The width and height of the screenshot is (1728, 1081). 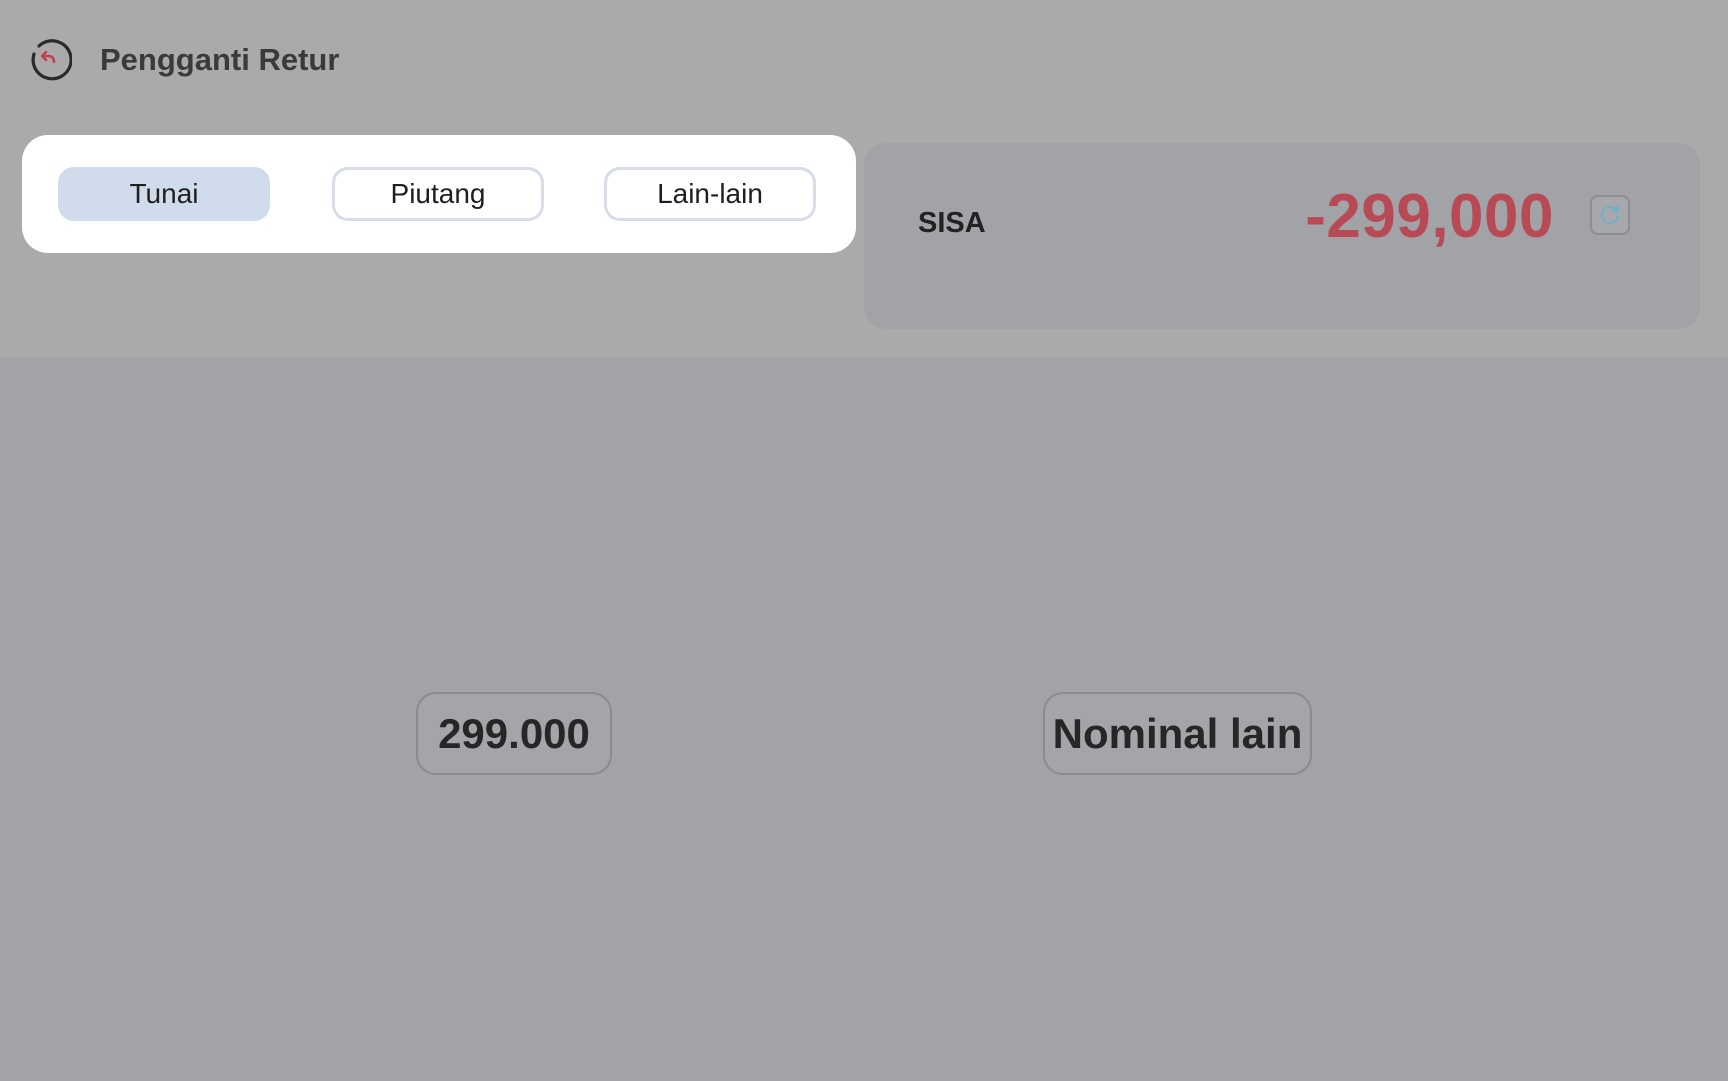 What do you see at coordinates (1177, 733) in the screenshot?
I see `other-amount-button: Nominal lain` at bounding box center [1177, 733].